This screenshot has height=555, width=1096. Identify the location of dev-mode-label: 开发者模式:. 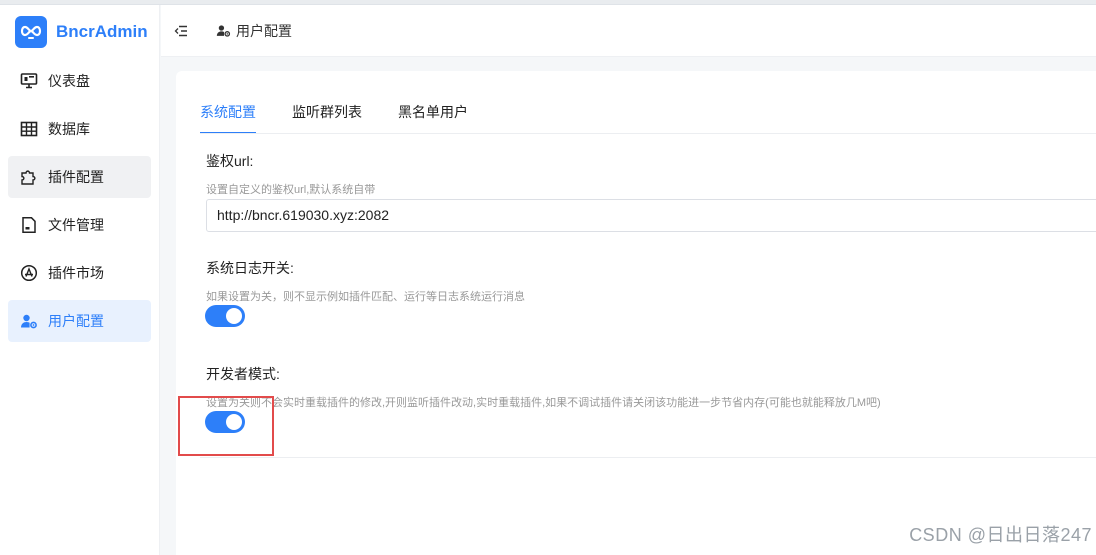
(243, 374).